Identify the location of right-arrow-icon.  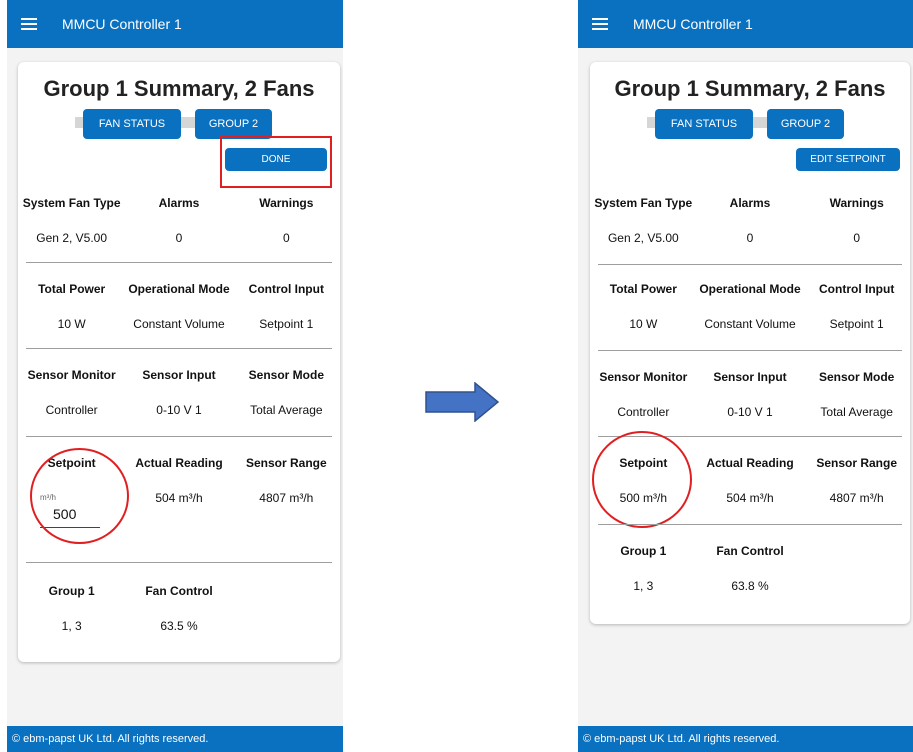
(462, 402).